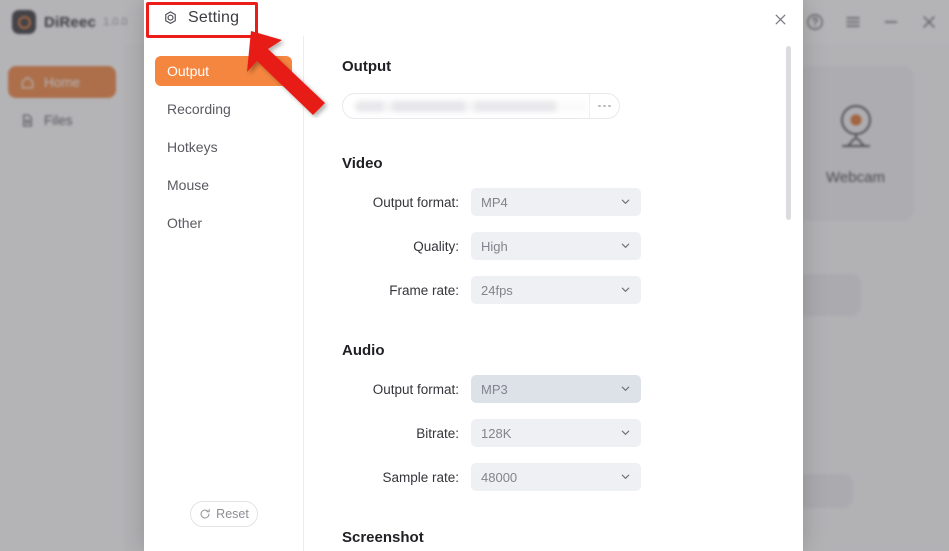  I want to click on video-frame-rate-value: 24fps, so click(497, 290).